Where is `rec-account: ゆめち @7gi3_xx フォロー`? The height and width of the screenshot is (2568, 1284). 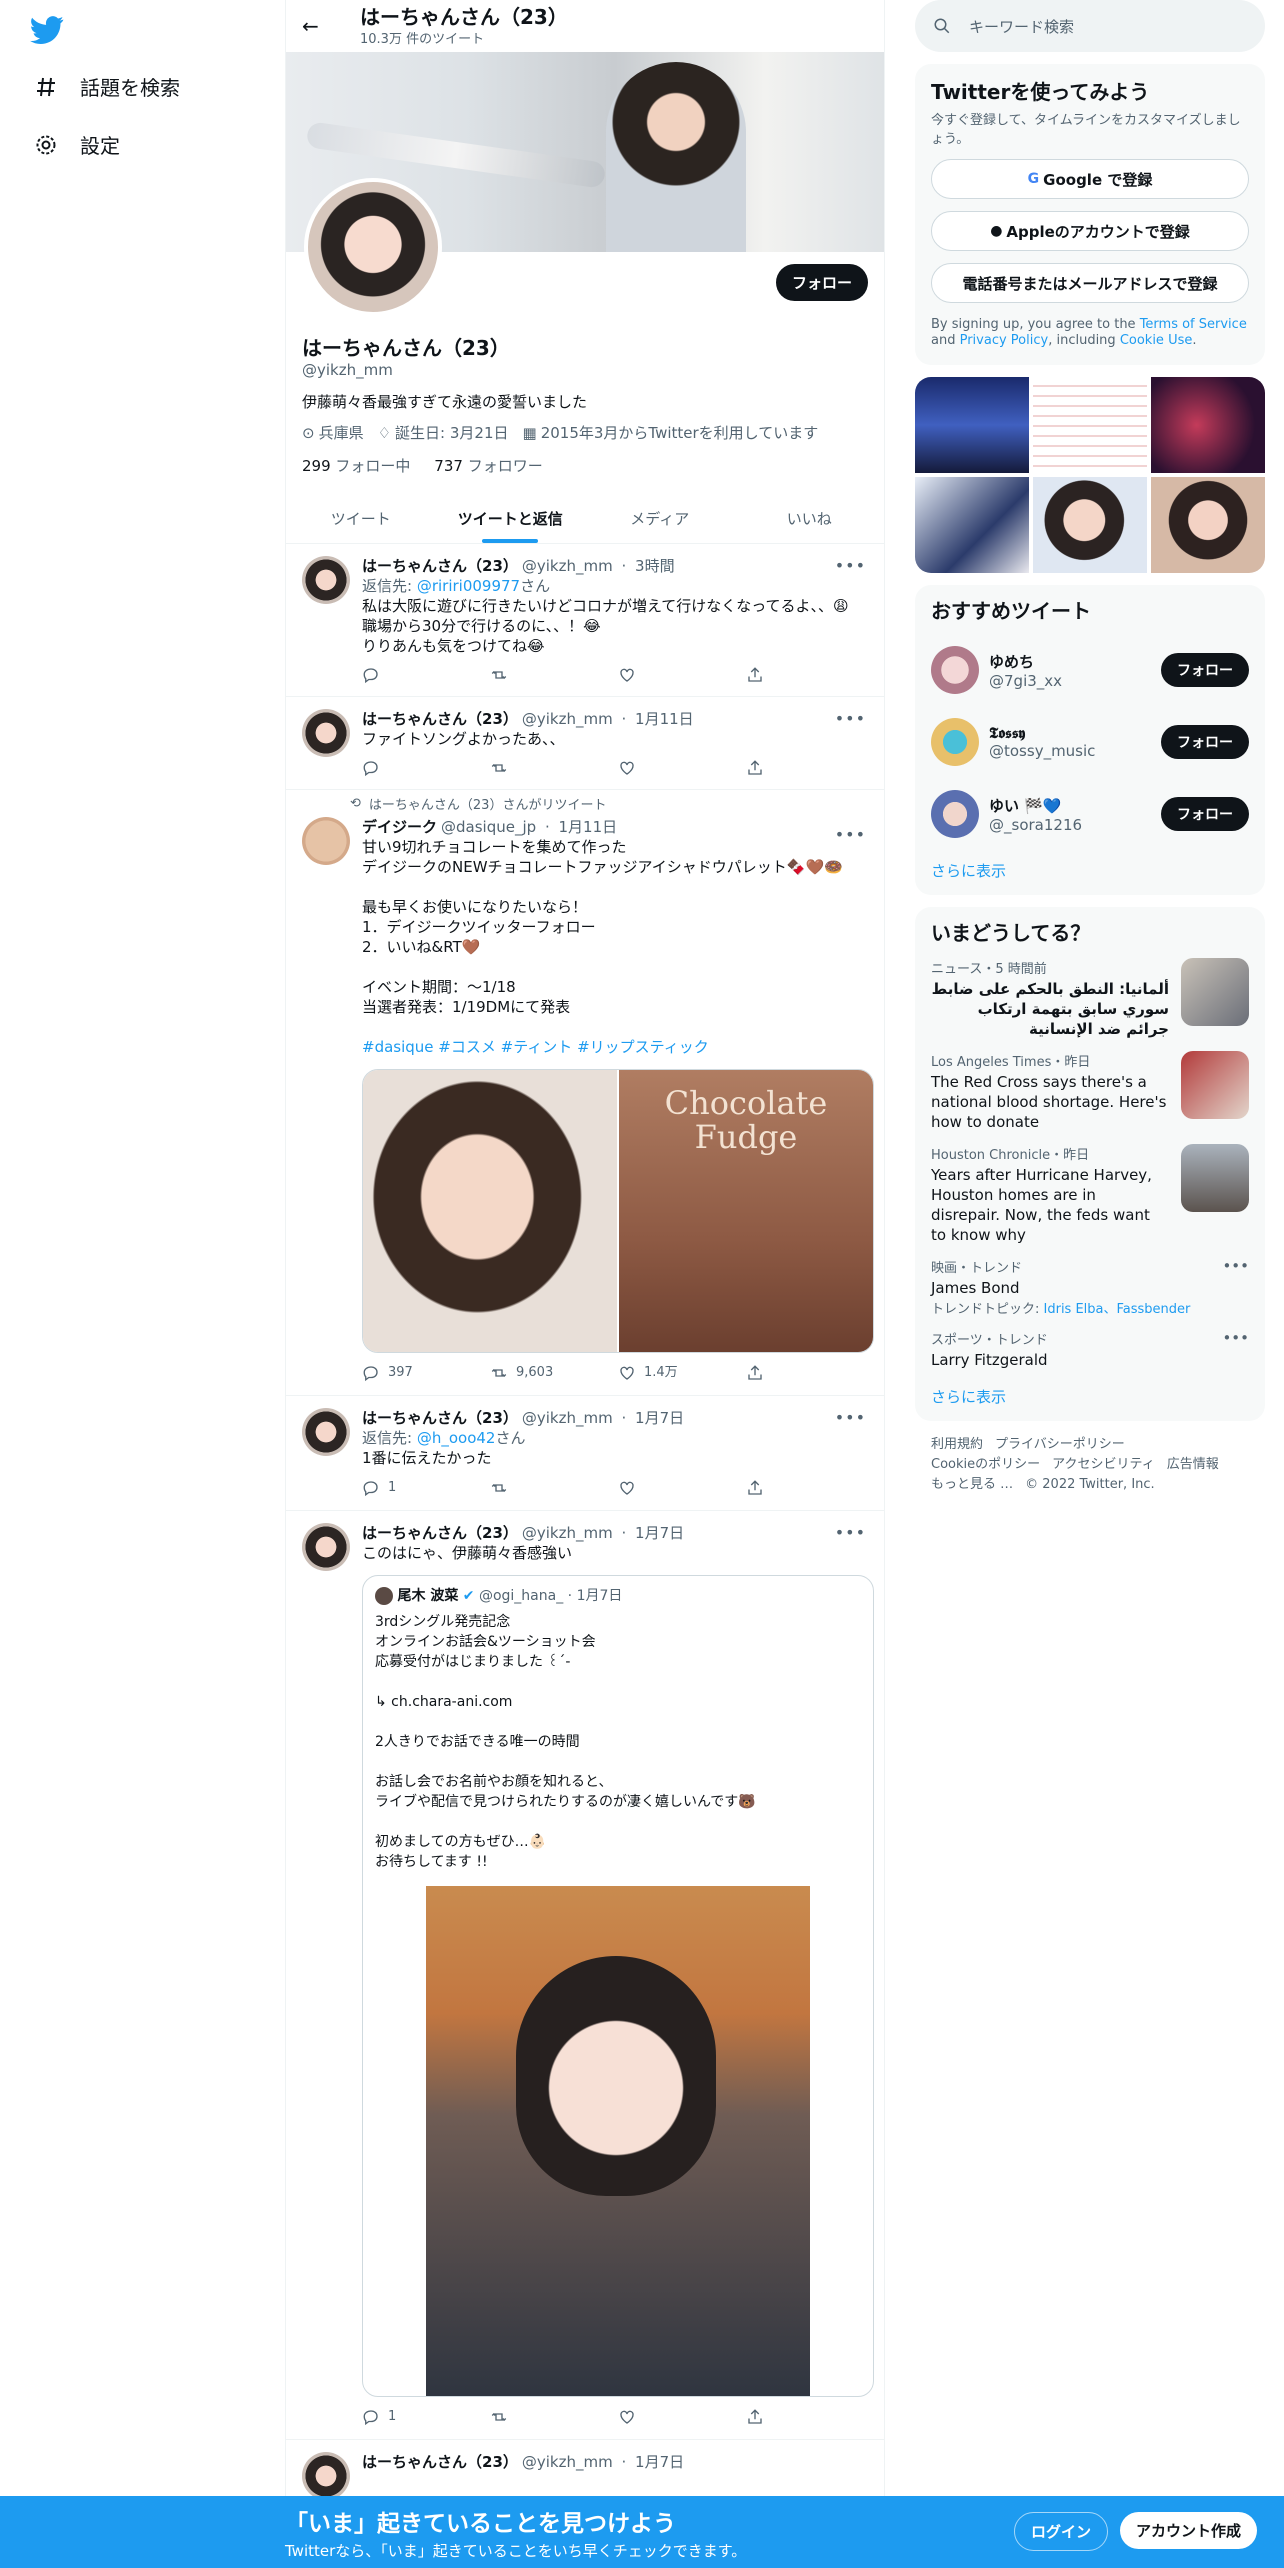 rec-account: ゆめち @7gi3_xx フォロー is located at coordinates (1090, 670).